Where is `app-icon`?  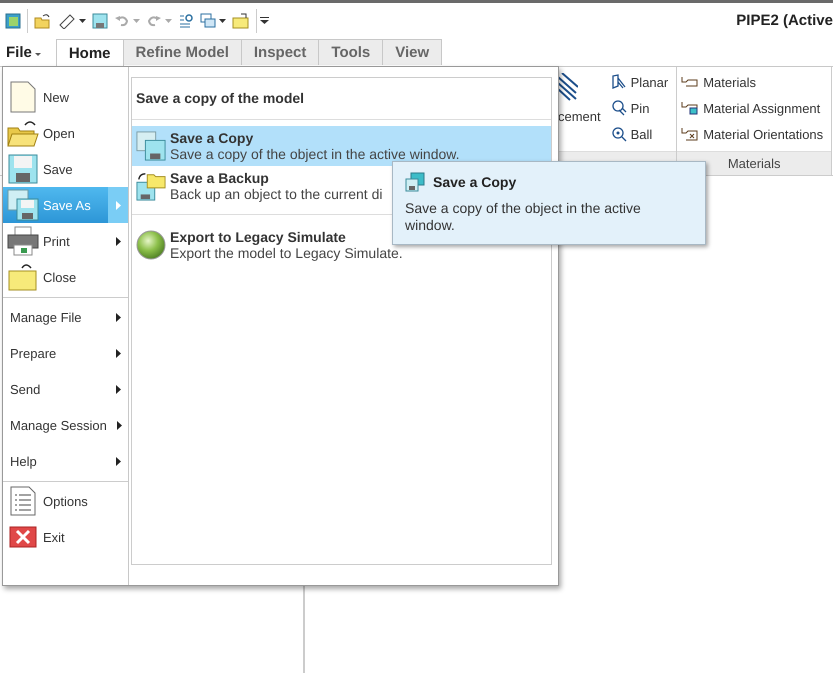 app-icon is located at coordinates (13, 20).